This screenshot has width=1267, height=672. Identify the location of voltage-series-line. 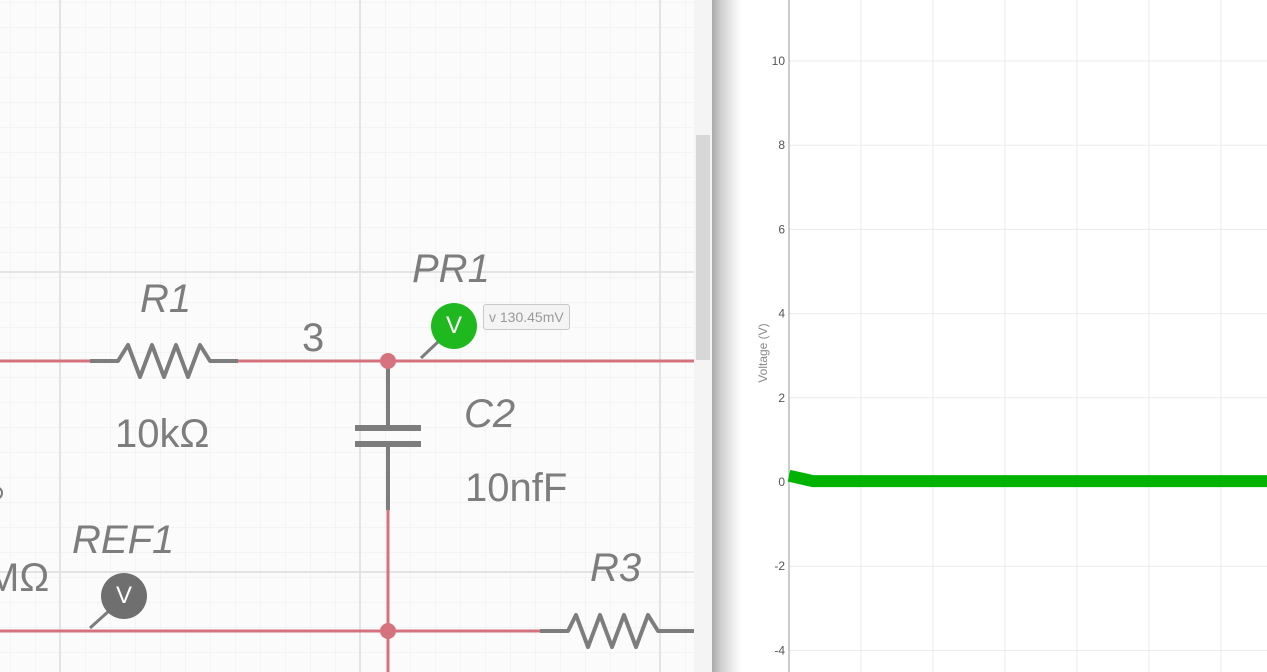
(1027, 478).